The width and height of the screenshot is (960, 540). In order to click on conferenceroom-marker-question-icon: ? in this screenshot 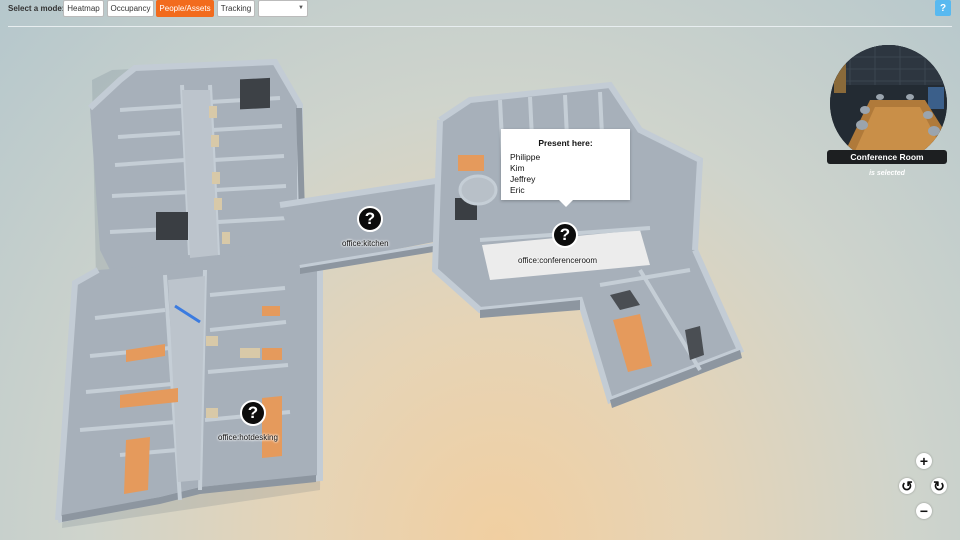, I will do `click(565, 235)`.